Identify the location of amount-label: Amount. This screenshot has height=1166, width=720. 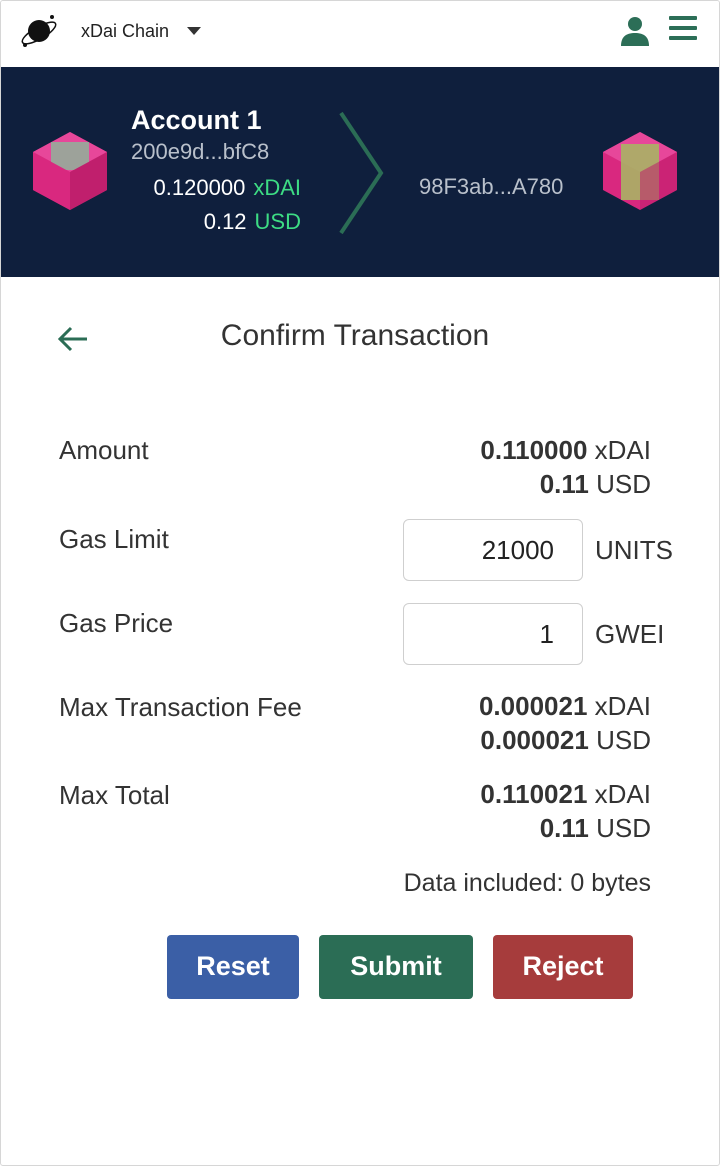
(104, 450).